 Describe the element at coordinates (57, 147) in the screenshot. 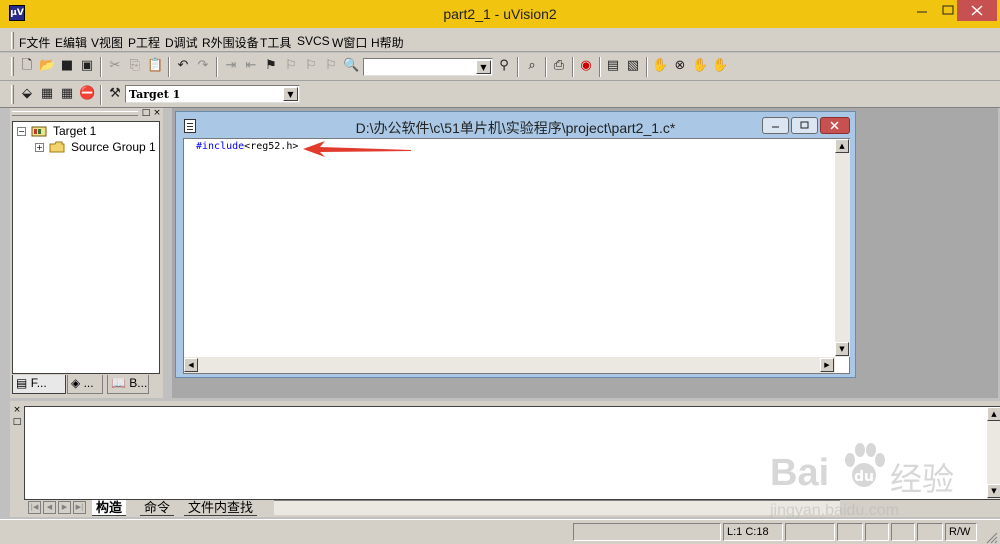

I see `folder-icon` at that location.